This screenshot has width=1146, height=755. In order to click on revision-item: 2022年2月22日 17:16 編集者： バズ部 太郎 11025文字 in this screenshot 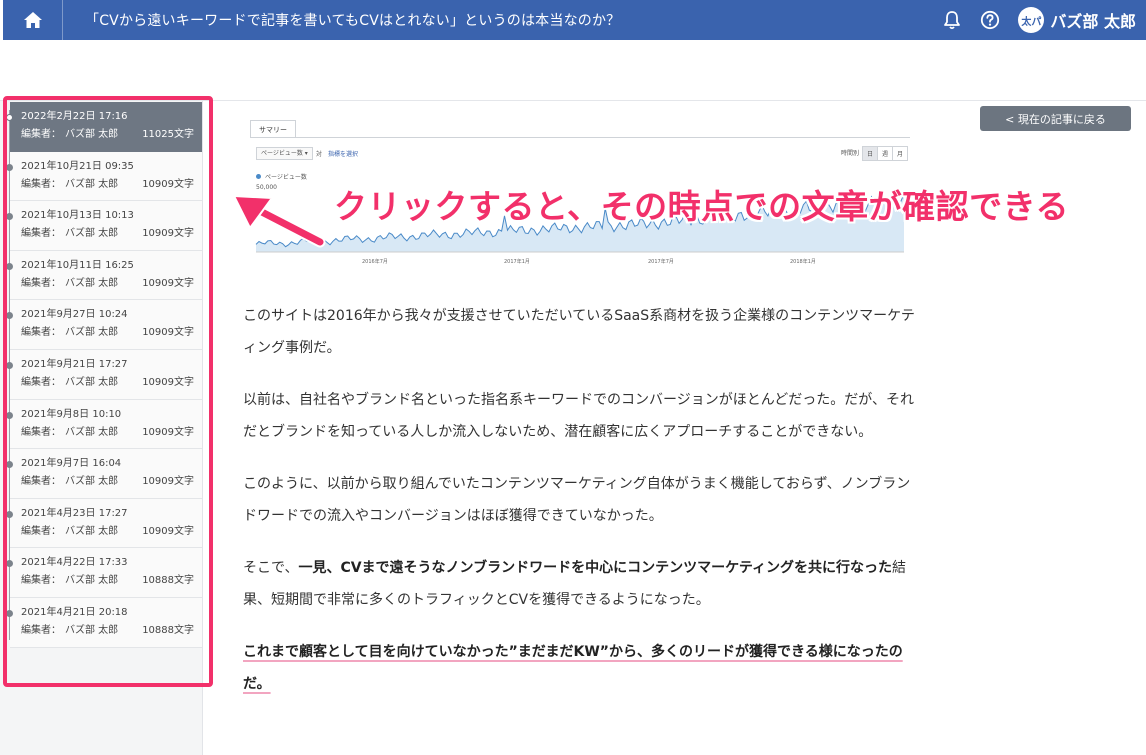, I will do `click(104, 127)`.